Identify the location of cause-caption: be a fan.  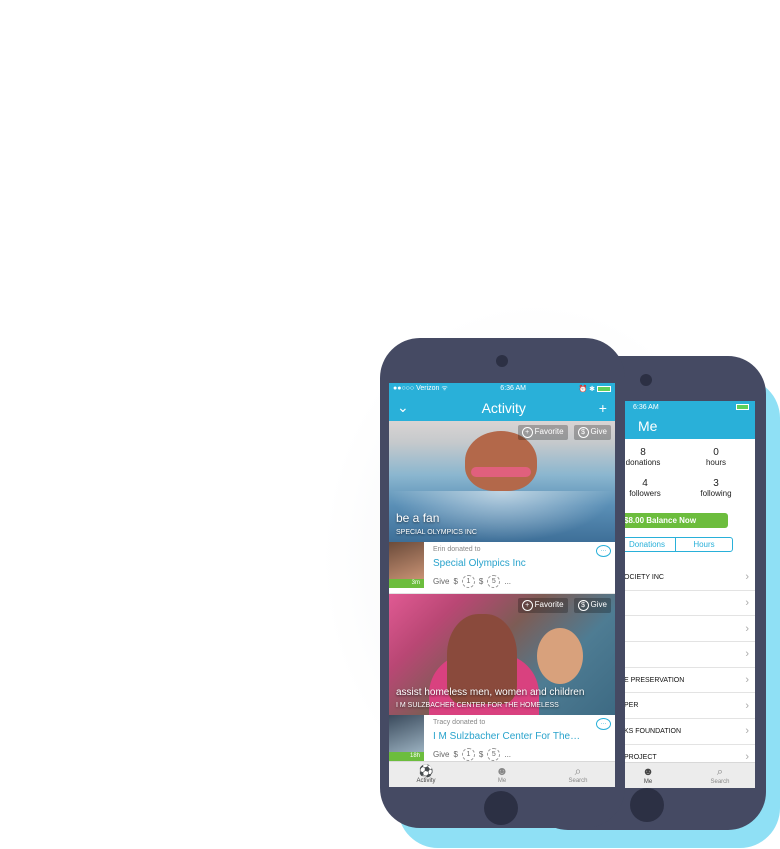
(418, 518).